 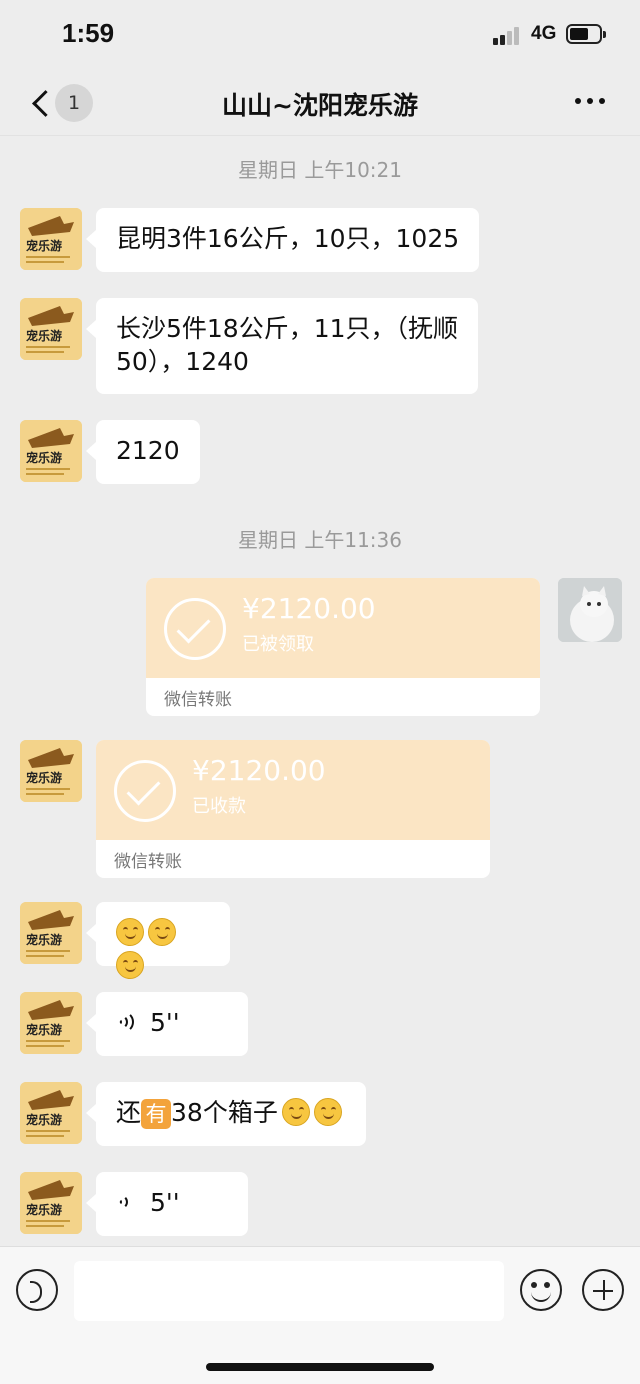 What do you see at coordinates (156, 1114) in the screenshot?
I see `you-emoji-icon: 有` at bounding box center [156, 1114].